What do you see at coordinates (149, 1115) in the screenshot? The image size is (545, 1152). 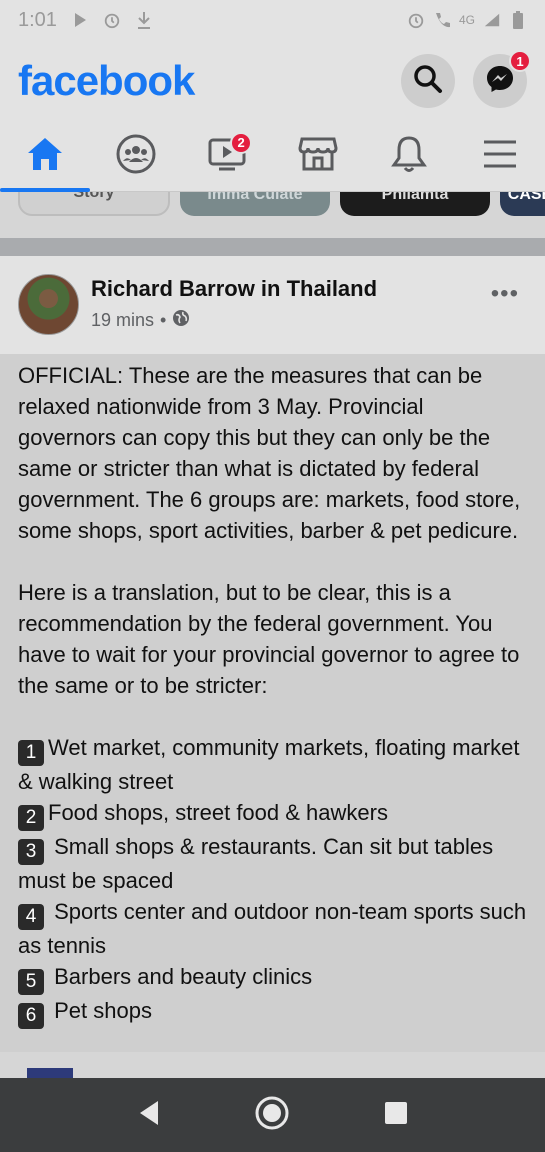 I see `back-icon` at bounding box center [149, 1115].